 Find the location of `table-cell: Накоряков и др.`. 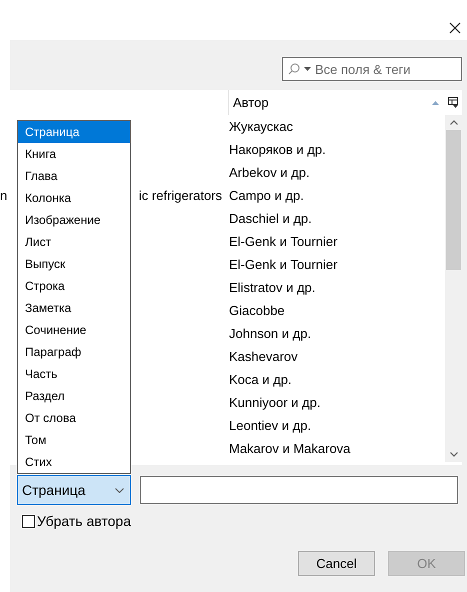

table-cell: Накоряков и др. is located at coordinates (277, 149).